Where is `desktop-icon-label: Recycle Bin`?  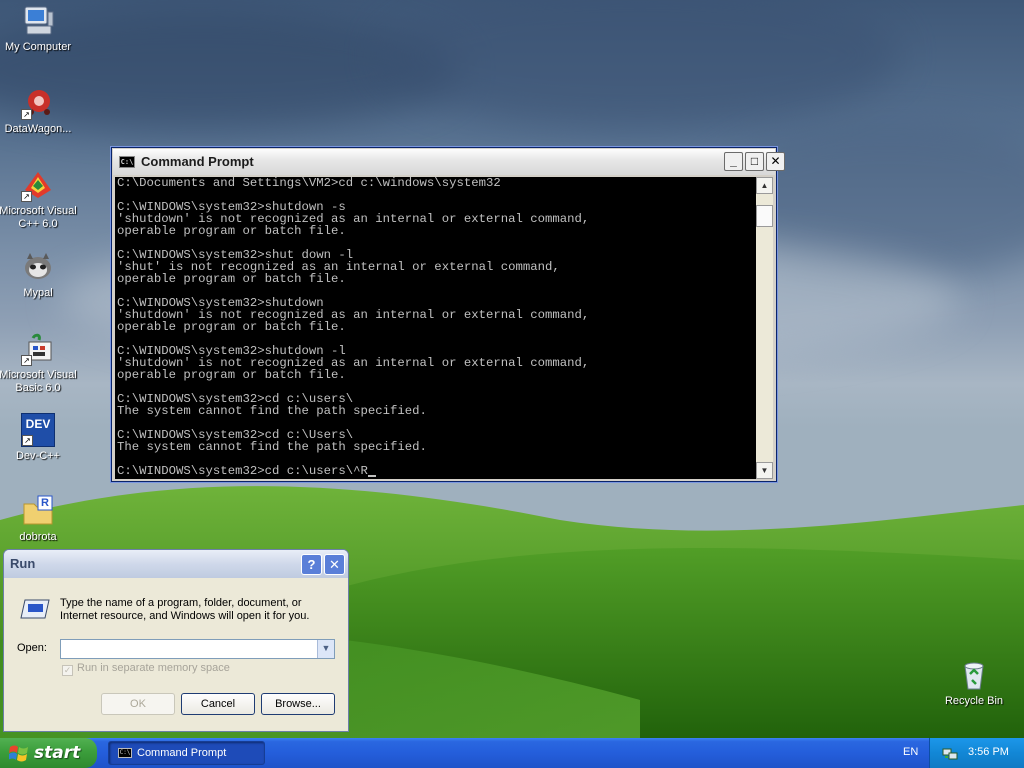 desktop-icon-label: Recycle Bin is located at coordinates (974, 701).